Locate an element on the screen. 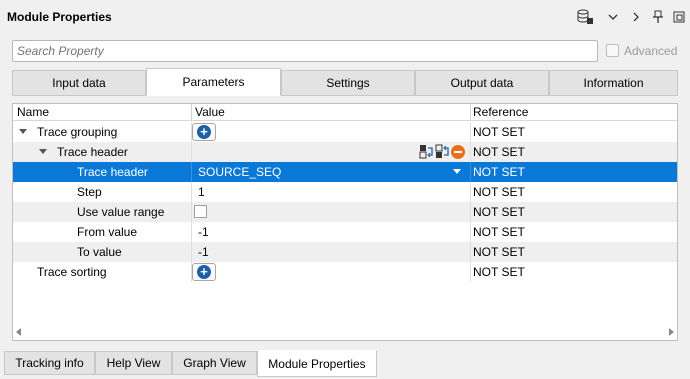  panel-title: Module Properties is located at coordinates (59, 17).